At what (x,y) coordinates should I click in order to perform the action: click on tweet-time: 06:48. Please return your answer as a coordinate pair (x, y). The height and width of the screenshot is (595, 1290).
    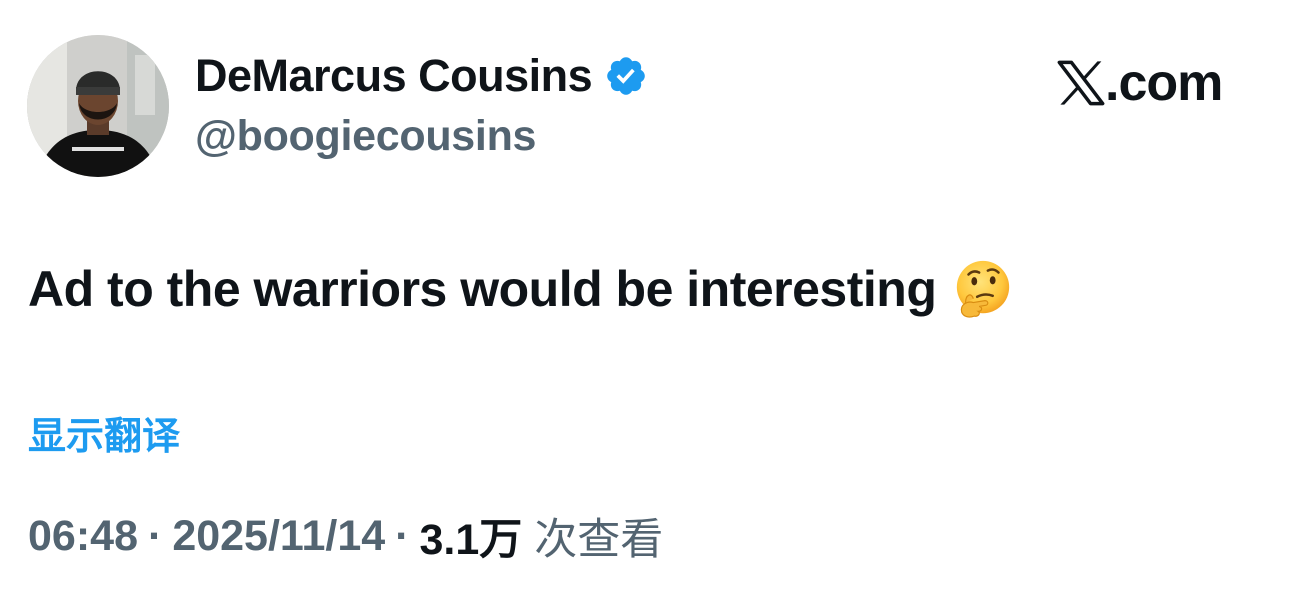
    Looking at the image, I should click on (83, 536).